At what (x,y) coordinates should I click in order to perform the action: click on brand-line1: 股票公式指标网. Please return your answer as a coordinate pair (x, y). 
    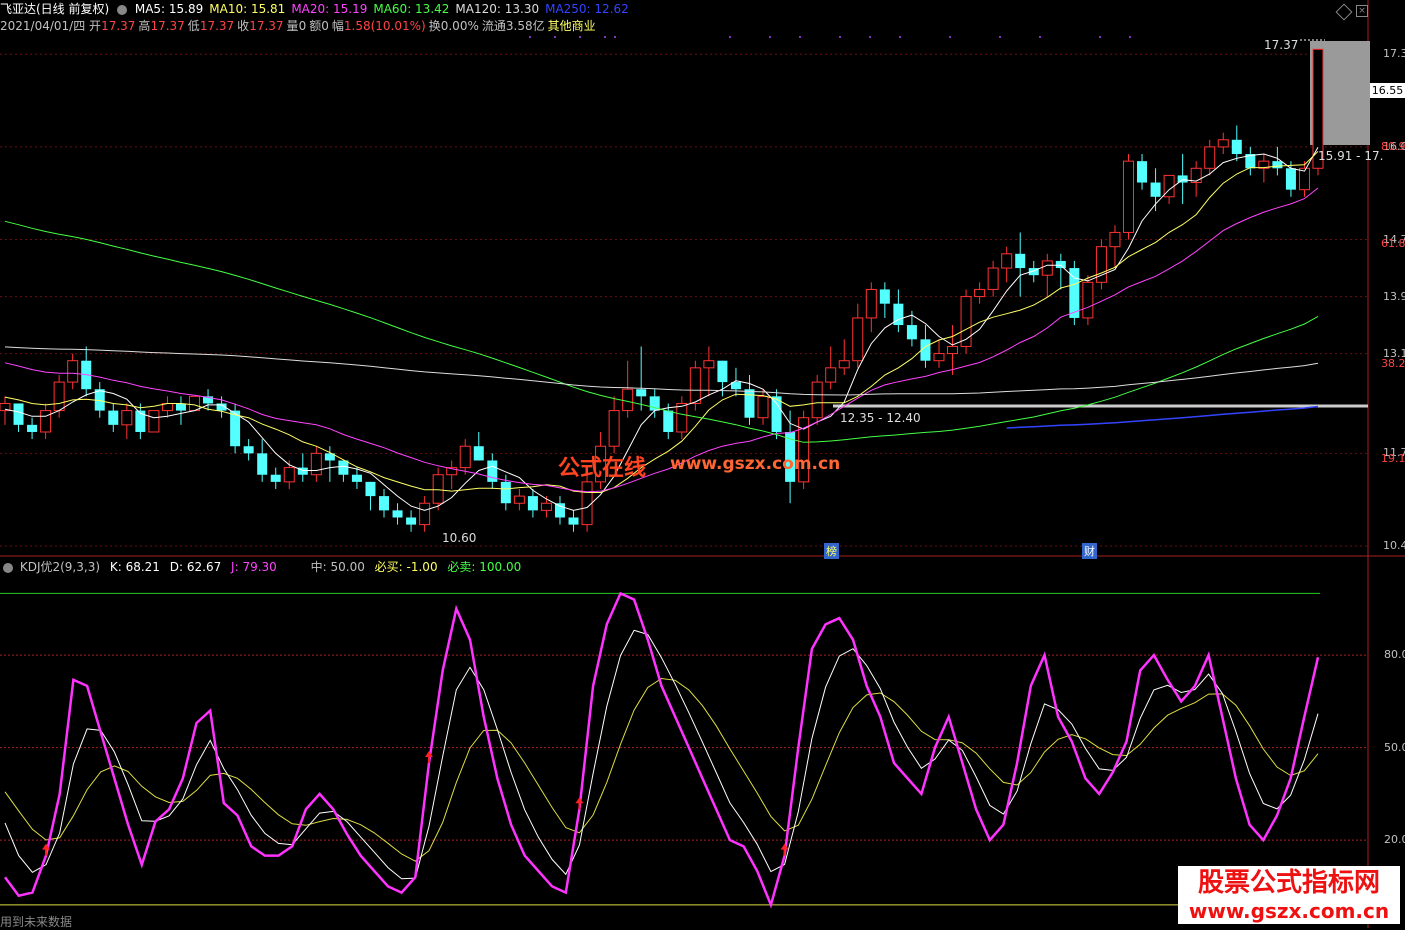
    Looking at the image, I should click on (1288, 883).